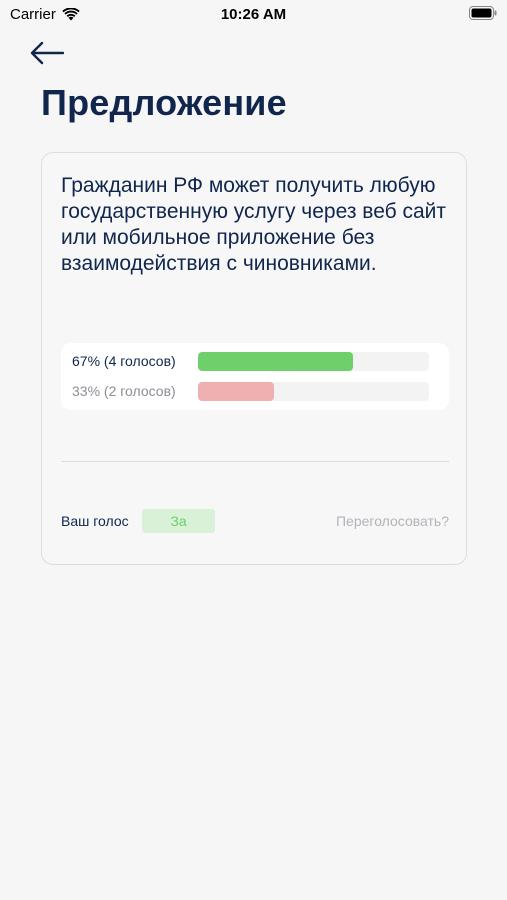 The width and height of the screenshot is (507, 900). Describe the element at coordinates (275, 361) in the screenshot. I see `result-bar-for` at that location.